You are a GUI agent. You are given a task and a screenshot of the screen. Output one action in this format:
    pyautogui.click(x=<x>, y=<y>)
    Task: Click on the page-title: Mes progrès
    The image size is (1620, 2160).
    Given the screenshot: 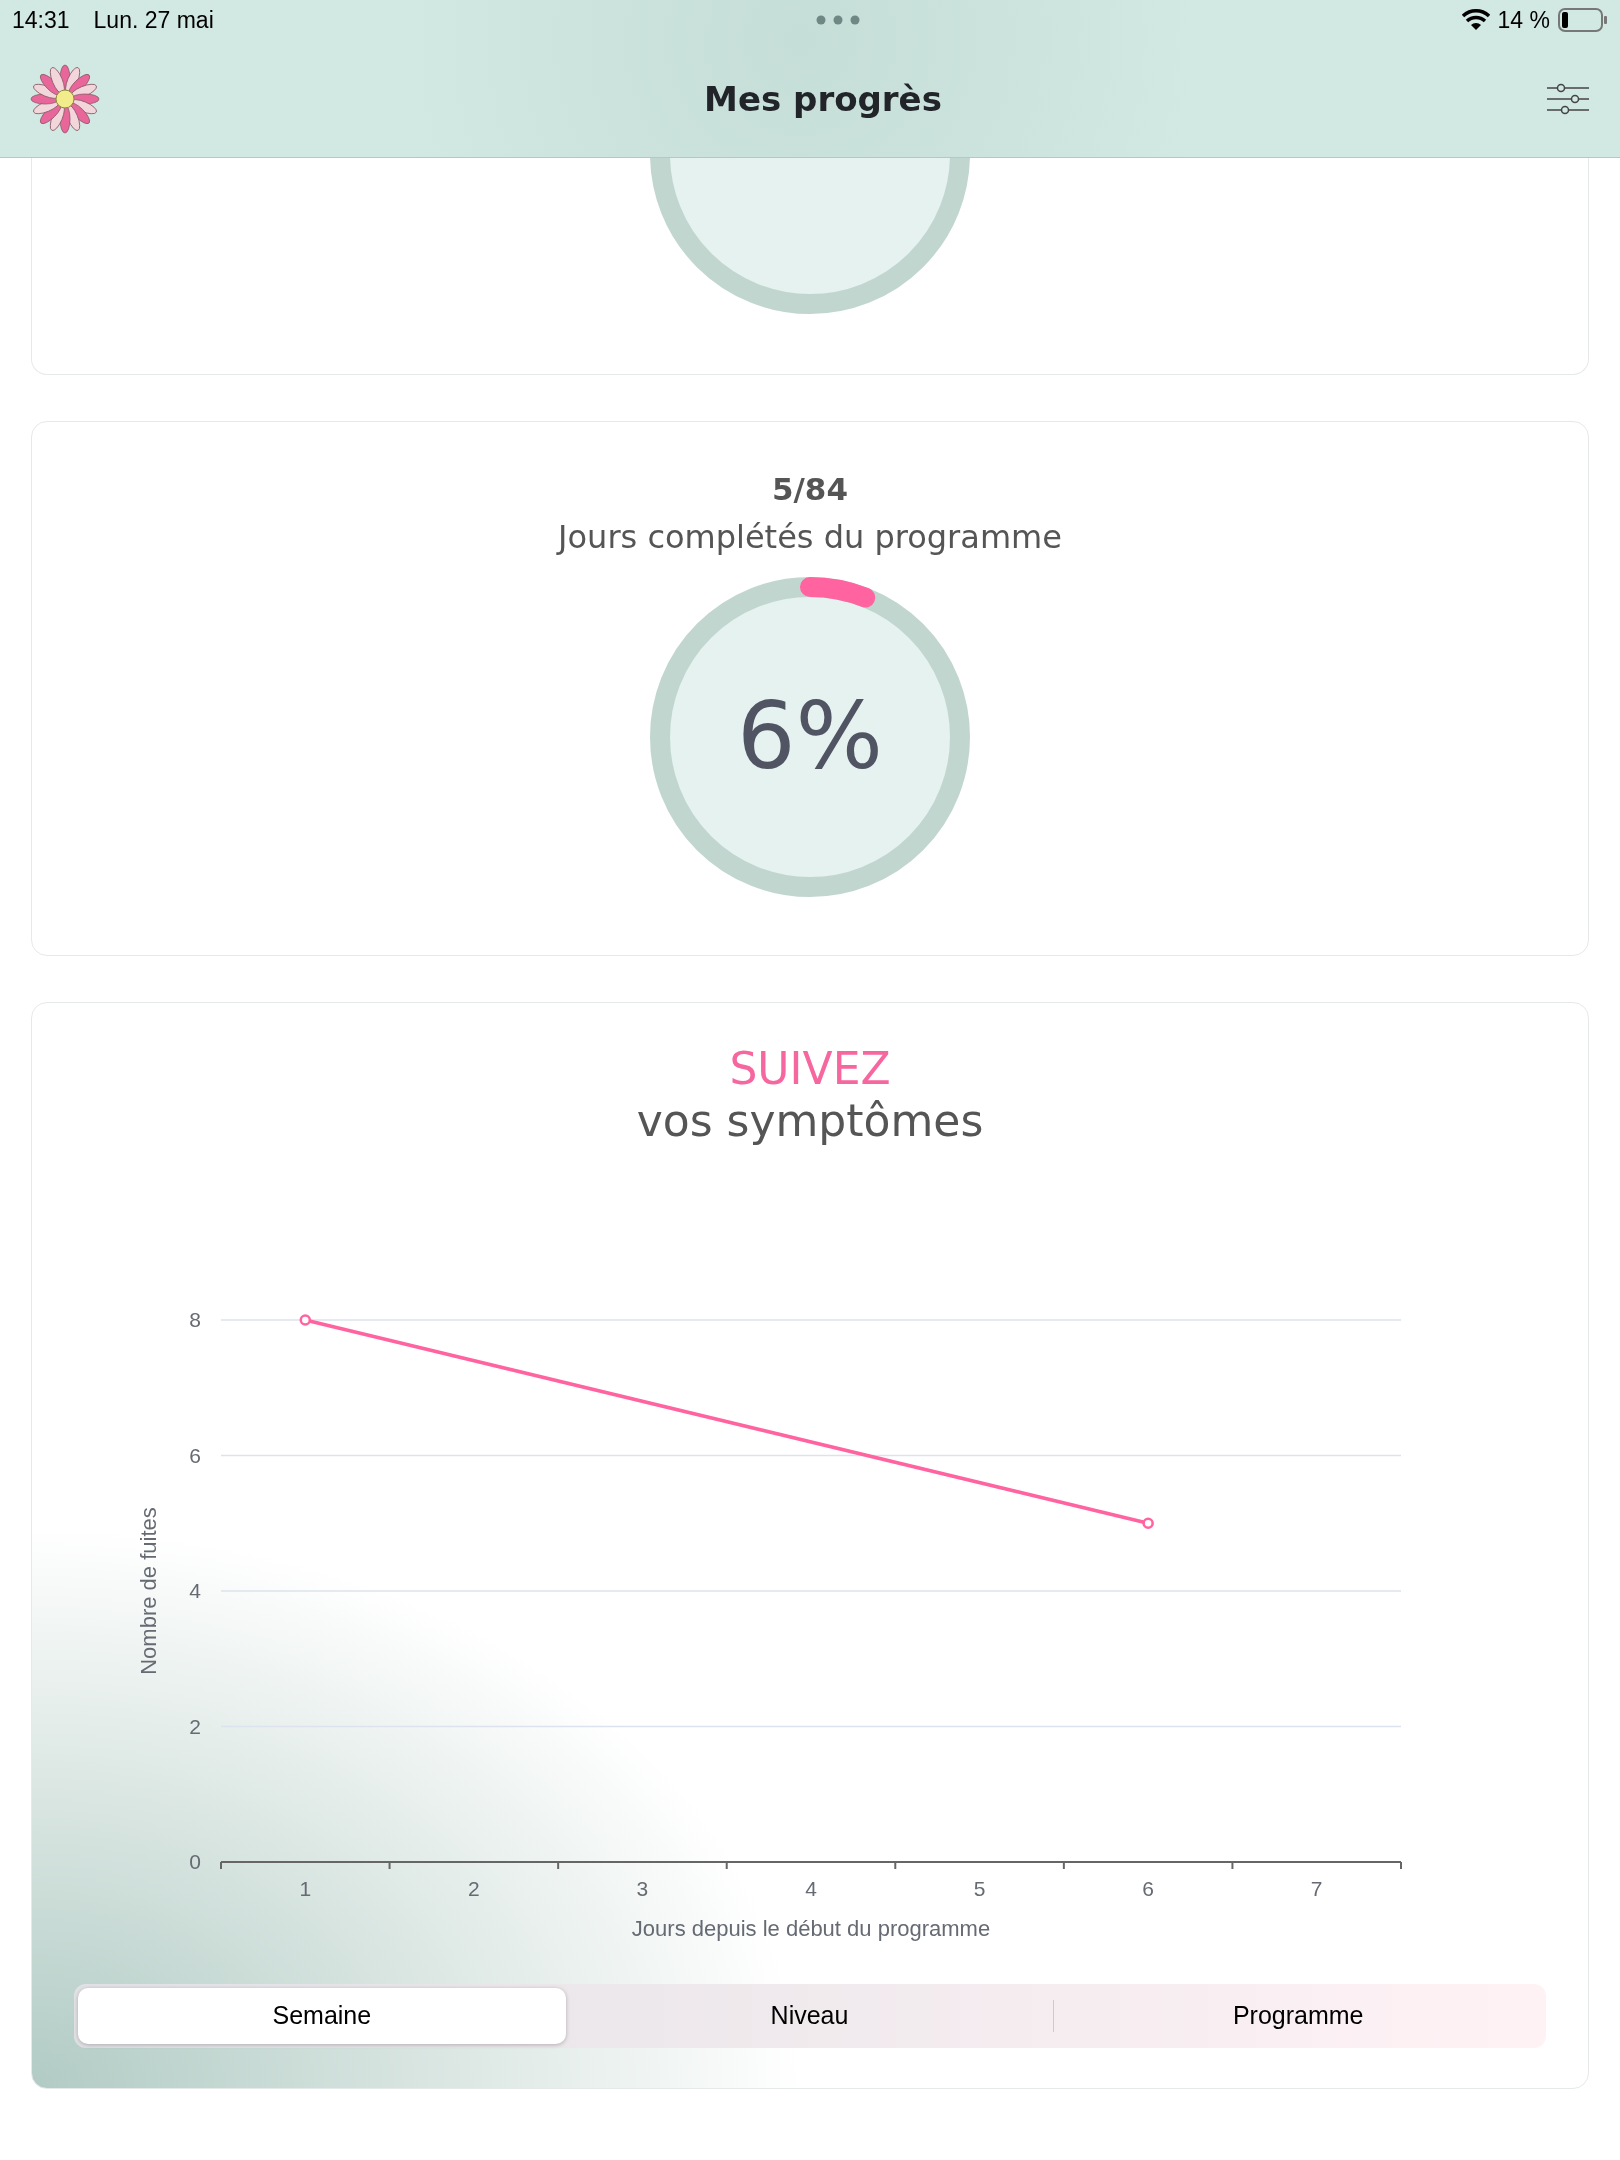 What is the action you would take?
    pyautogui.click(x=823, y=99)
    